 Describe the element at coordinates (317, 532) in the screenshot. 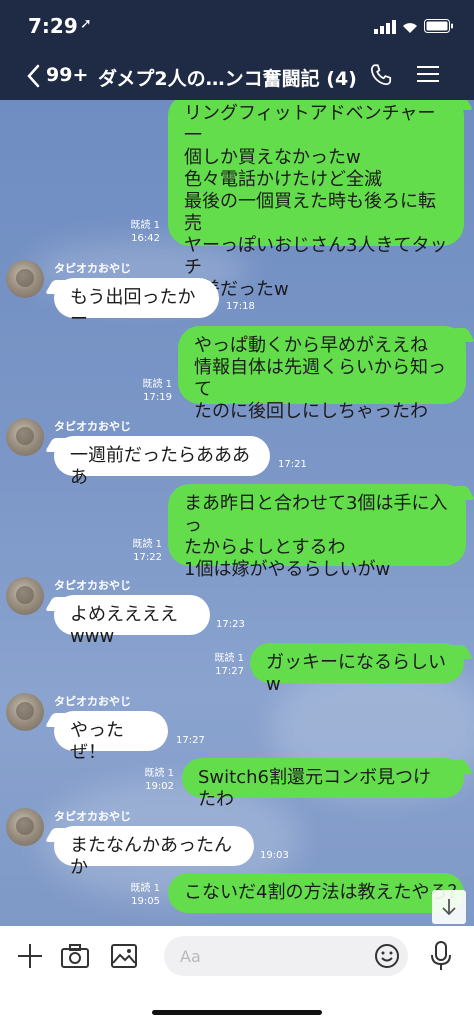

I see `message-bubble-outgoing: まあ昨日と合わせて3個は手に入っ たからよしとするわ 1個は嫁がやるらしいがw` at that location.